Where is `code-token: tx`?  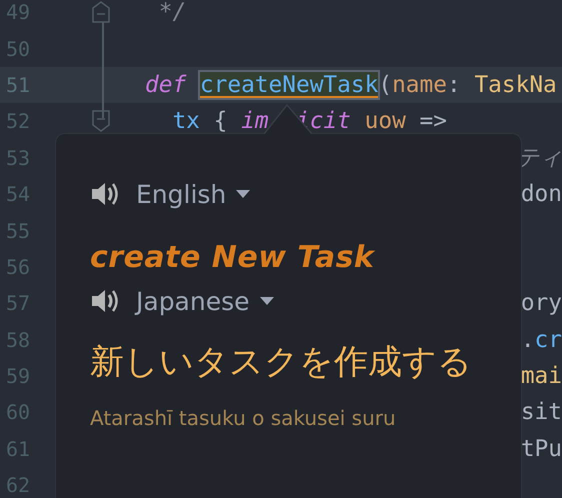
code-token: tx is located at coordinates (185, 121).